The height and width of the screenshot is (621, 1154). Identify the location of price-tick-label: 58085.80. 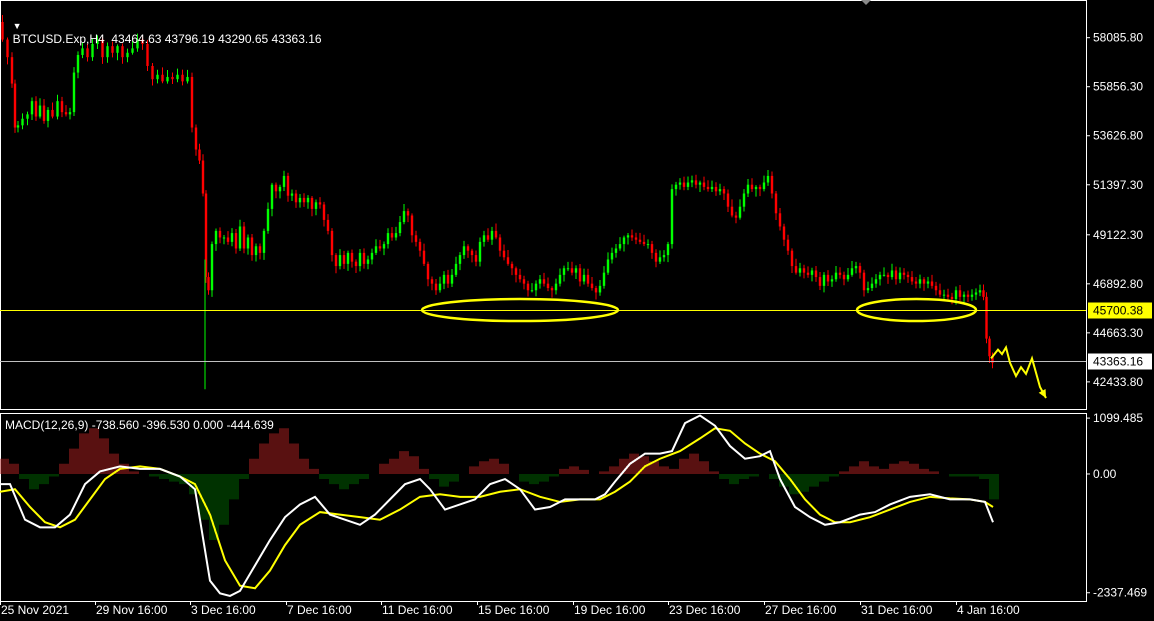
(1118, 38).